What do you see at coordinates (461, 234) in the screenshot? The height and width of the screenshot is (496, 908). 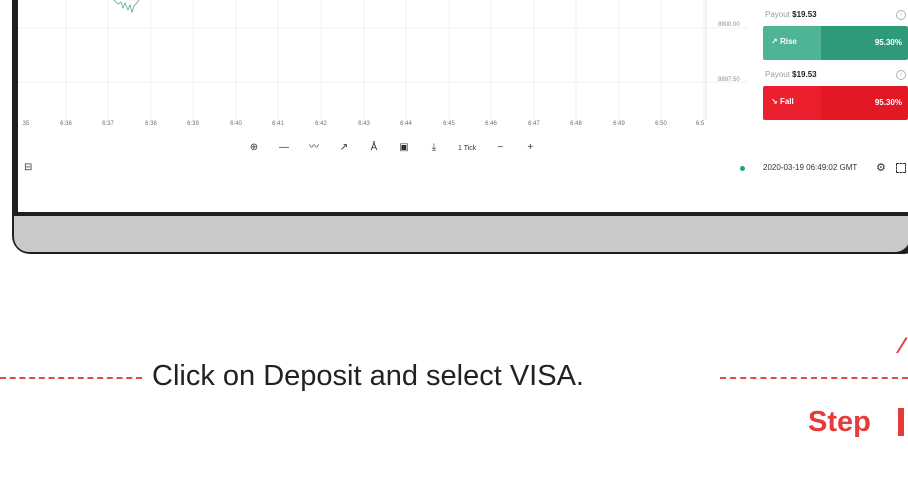 I see `monitor-chin` at bounding box center [461, 234].